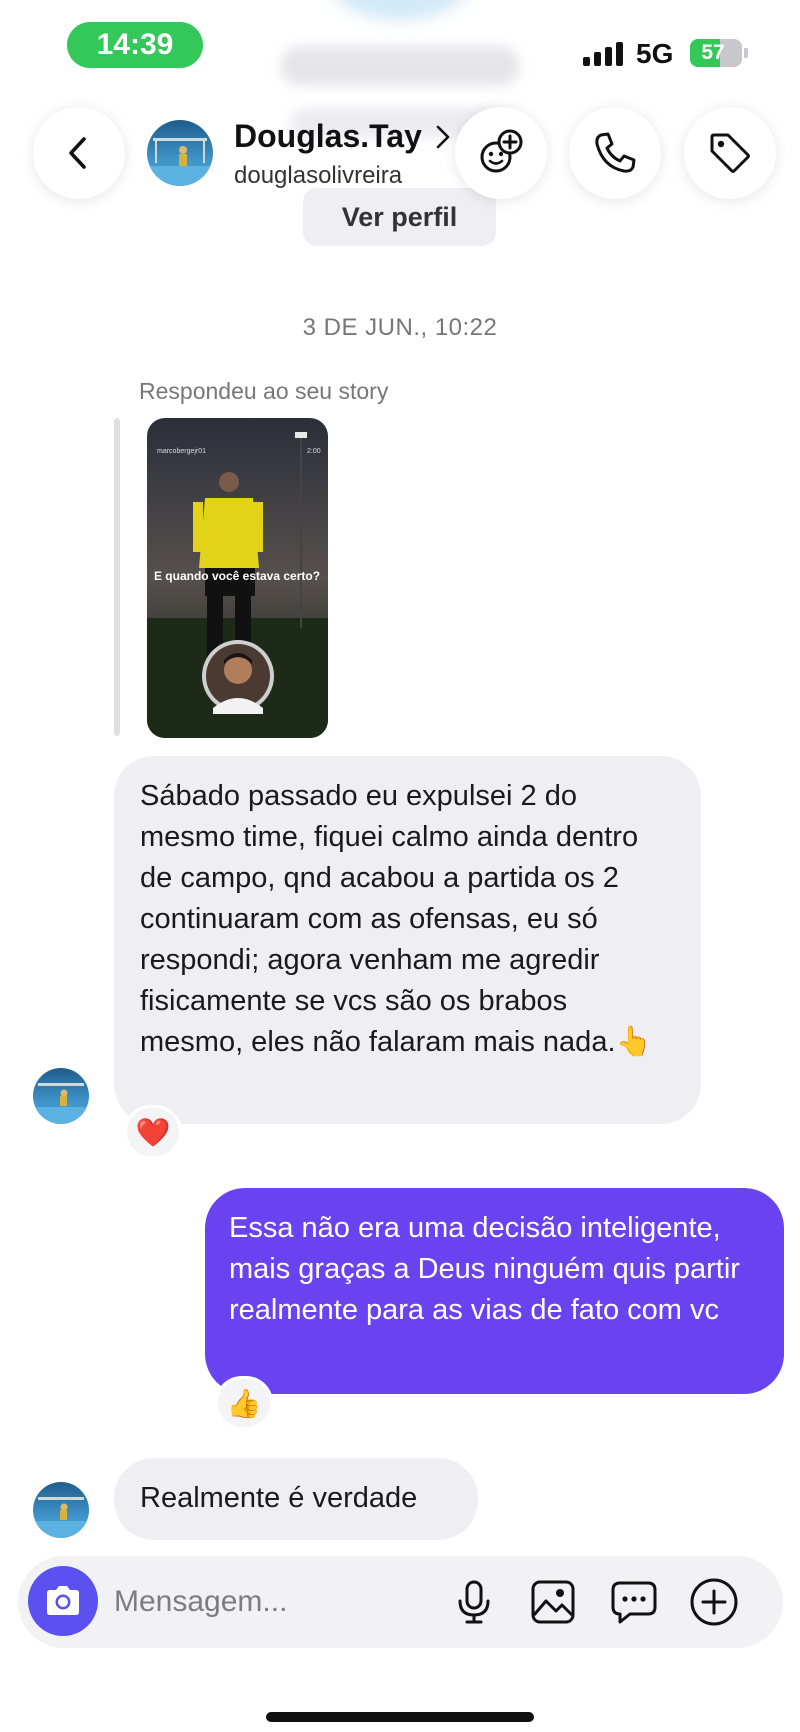 This screenshot has height=1732, width=800. What do you see at coordinates (314, 451) in the screenshot?
I see `story-duration-label: 2:00` at bounding box center [314, 451].